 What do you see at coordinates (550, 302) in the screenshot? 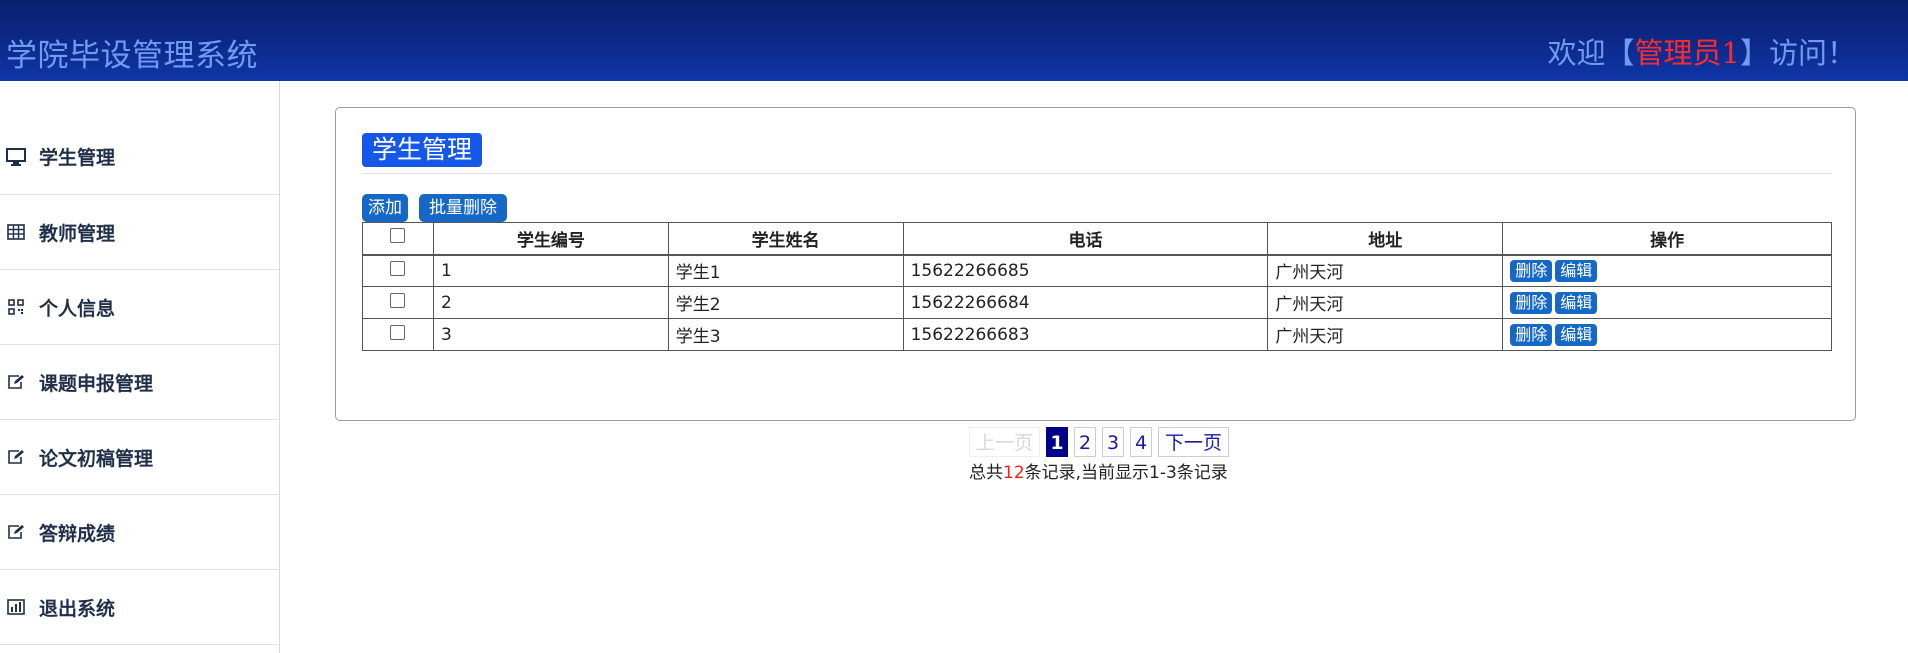
I see `cell-student-id: 2` at bounding box center [550, 302].